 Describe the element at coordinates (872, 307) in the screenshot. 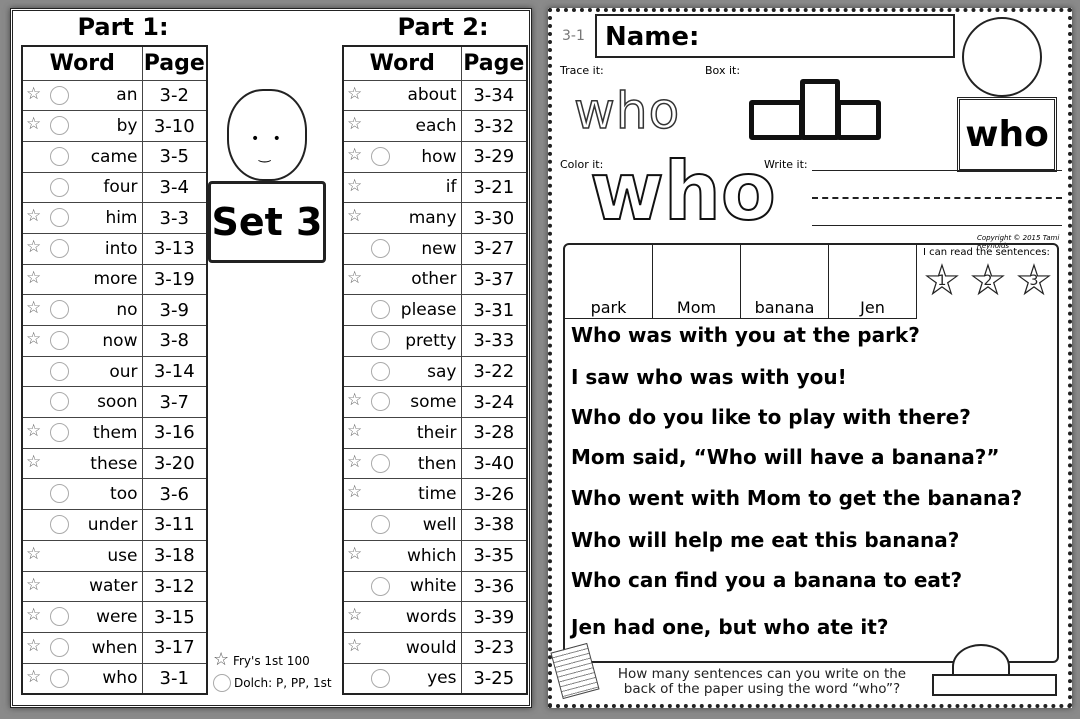

I see `picture-label: Jen` at that location.